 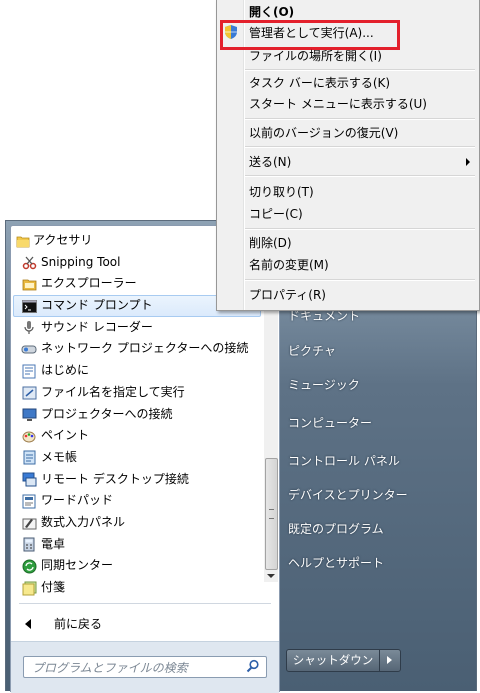 I want to click on program-label: ワードパッド, so click(x=77, y=500).